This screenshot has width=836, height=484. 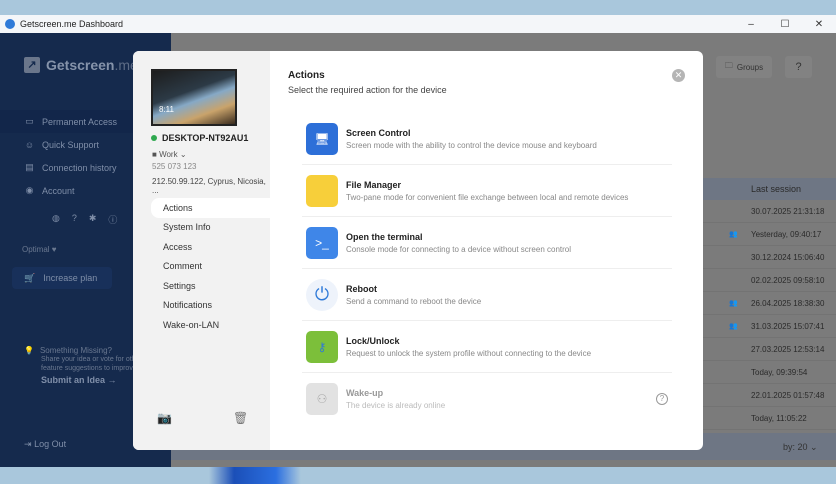 I want to click on action-title: File Manager, so click(x=374, y=184).